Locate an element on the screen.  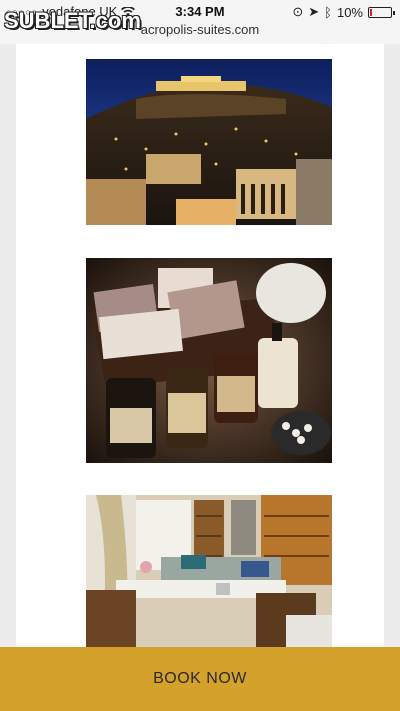
battery-percent: 10% is located at coordinates (349, 12).